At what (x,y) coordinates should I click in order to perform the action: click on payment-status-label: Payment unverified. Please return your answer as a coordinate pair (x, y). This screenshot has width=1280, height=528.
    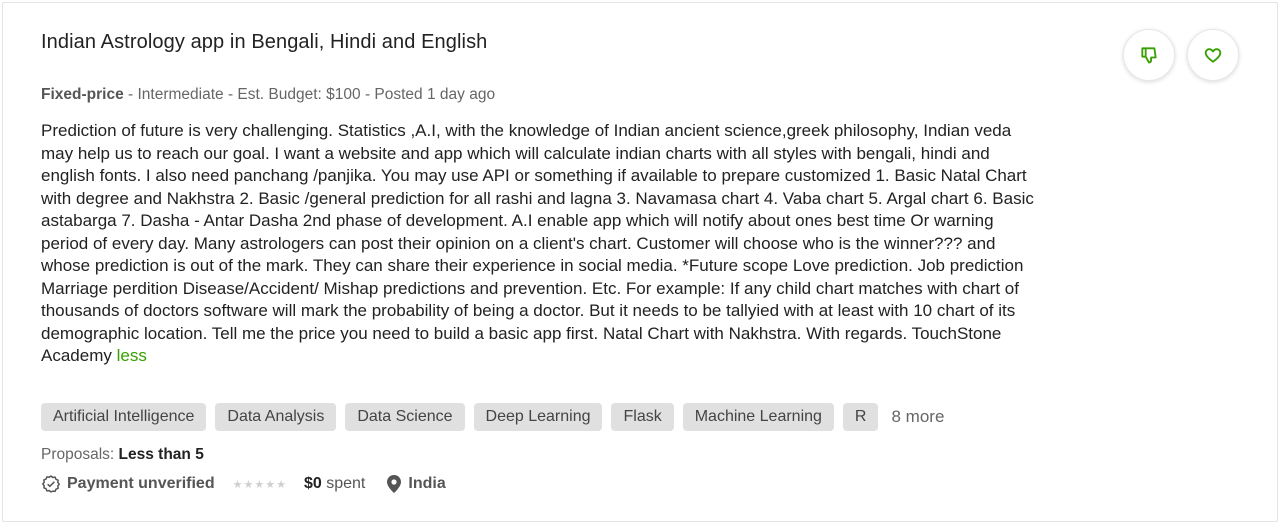
    Looking at the image, I should click on (141, 483).